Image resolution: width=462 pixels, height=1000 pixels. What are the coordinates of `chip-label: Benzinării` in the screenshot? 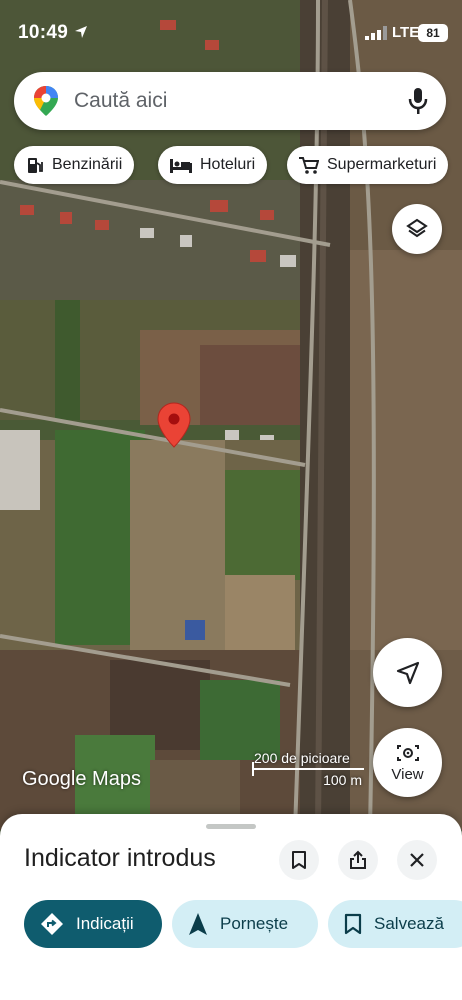 It's located at (87, 164).